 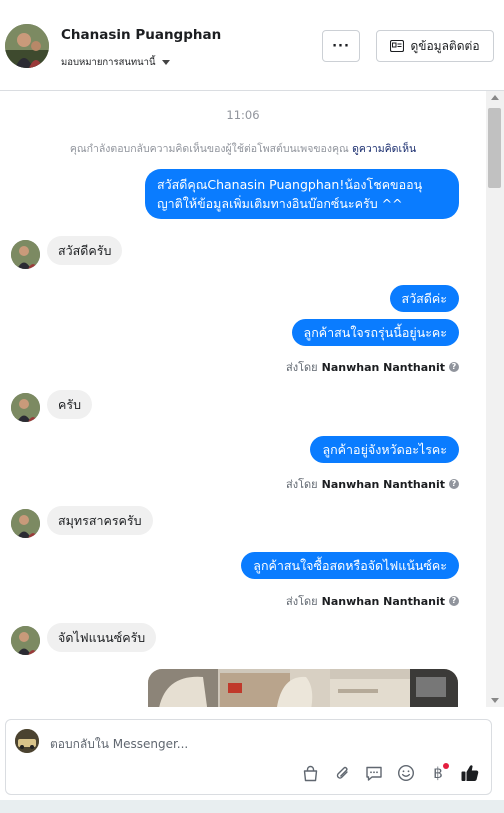 I want to click on contact-name: Chanasin Puangphan, so click(x=141, y=35).